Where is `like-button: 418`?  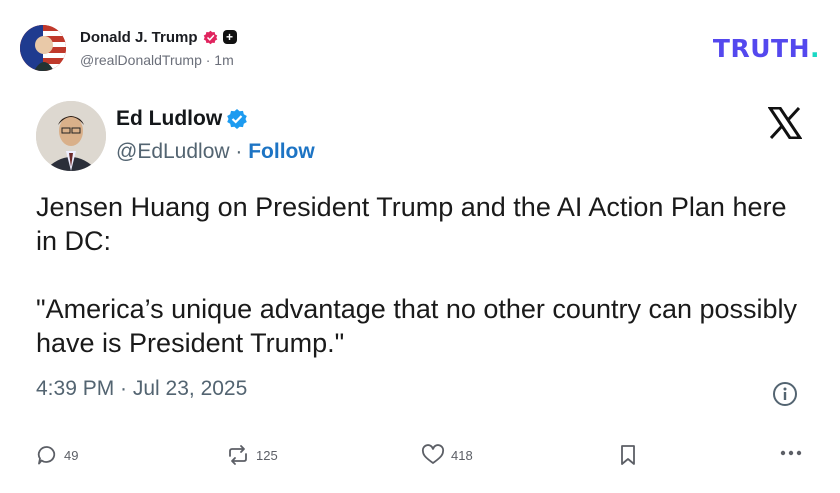 like-button: 418 is located at coordinates (447, 455).